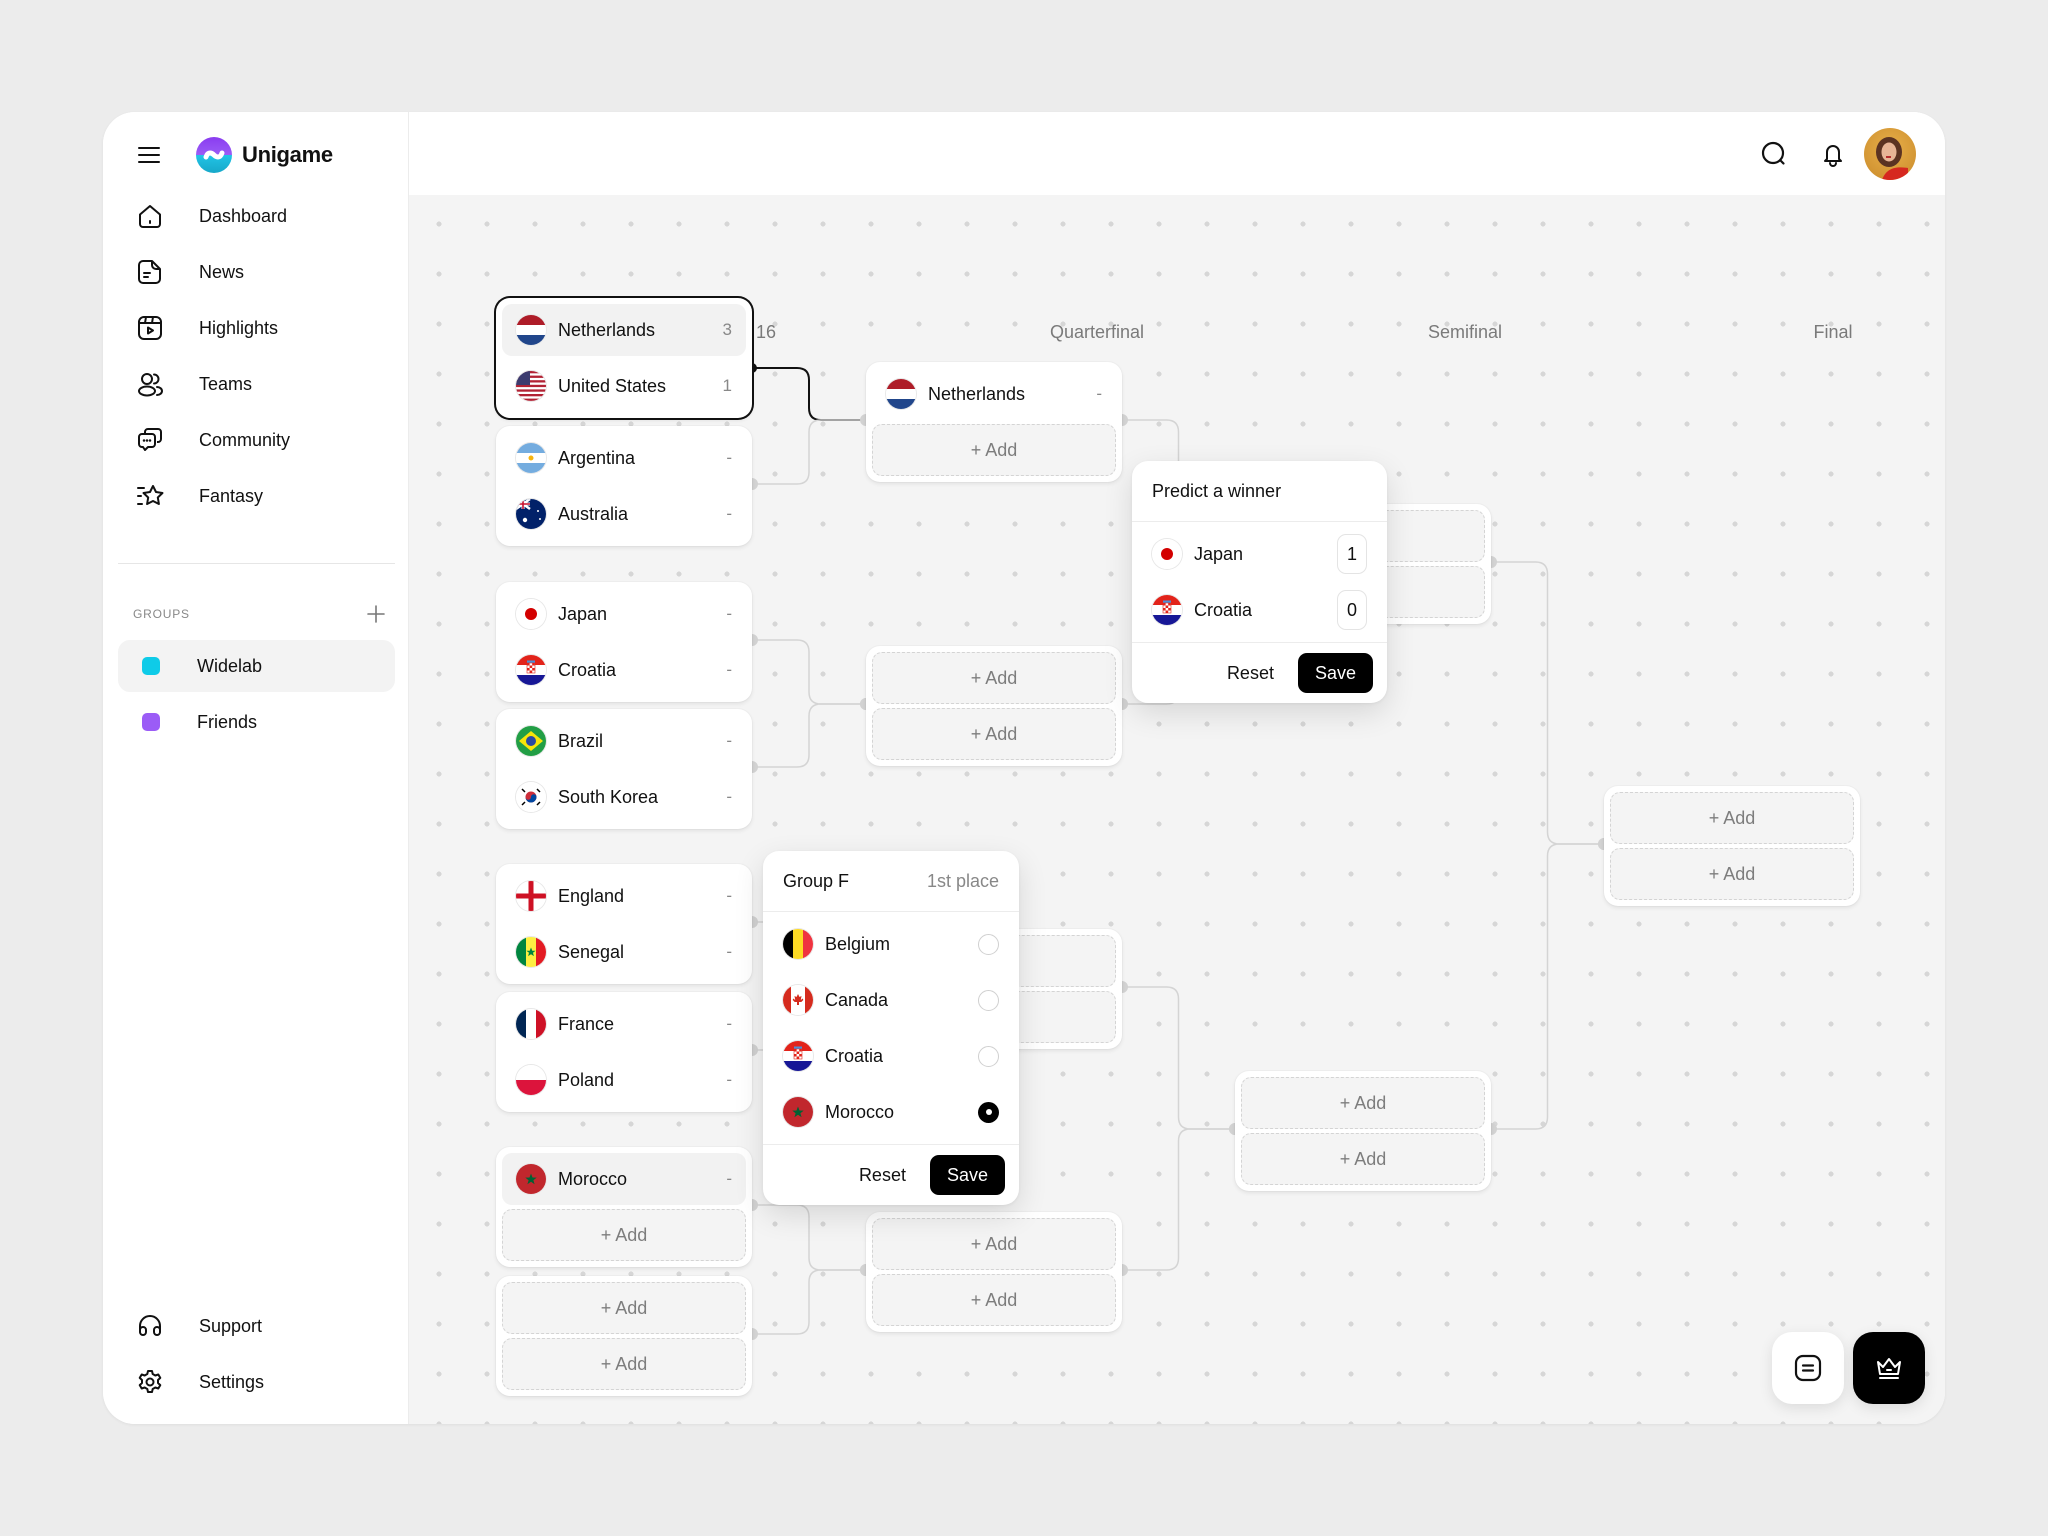 The image size is (2048, 1536). Describe the element at coordinates (858, 943) in the screenshot. I see `team-name: Belgium` at that location.